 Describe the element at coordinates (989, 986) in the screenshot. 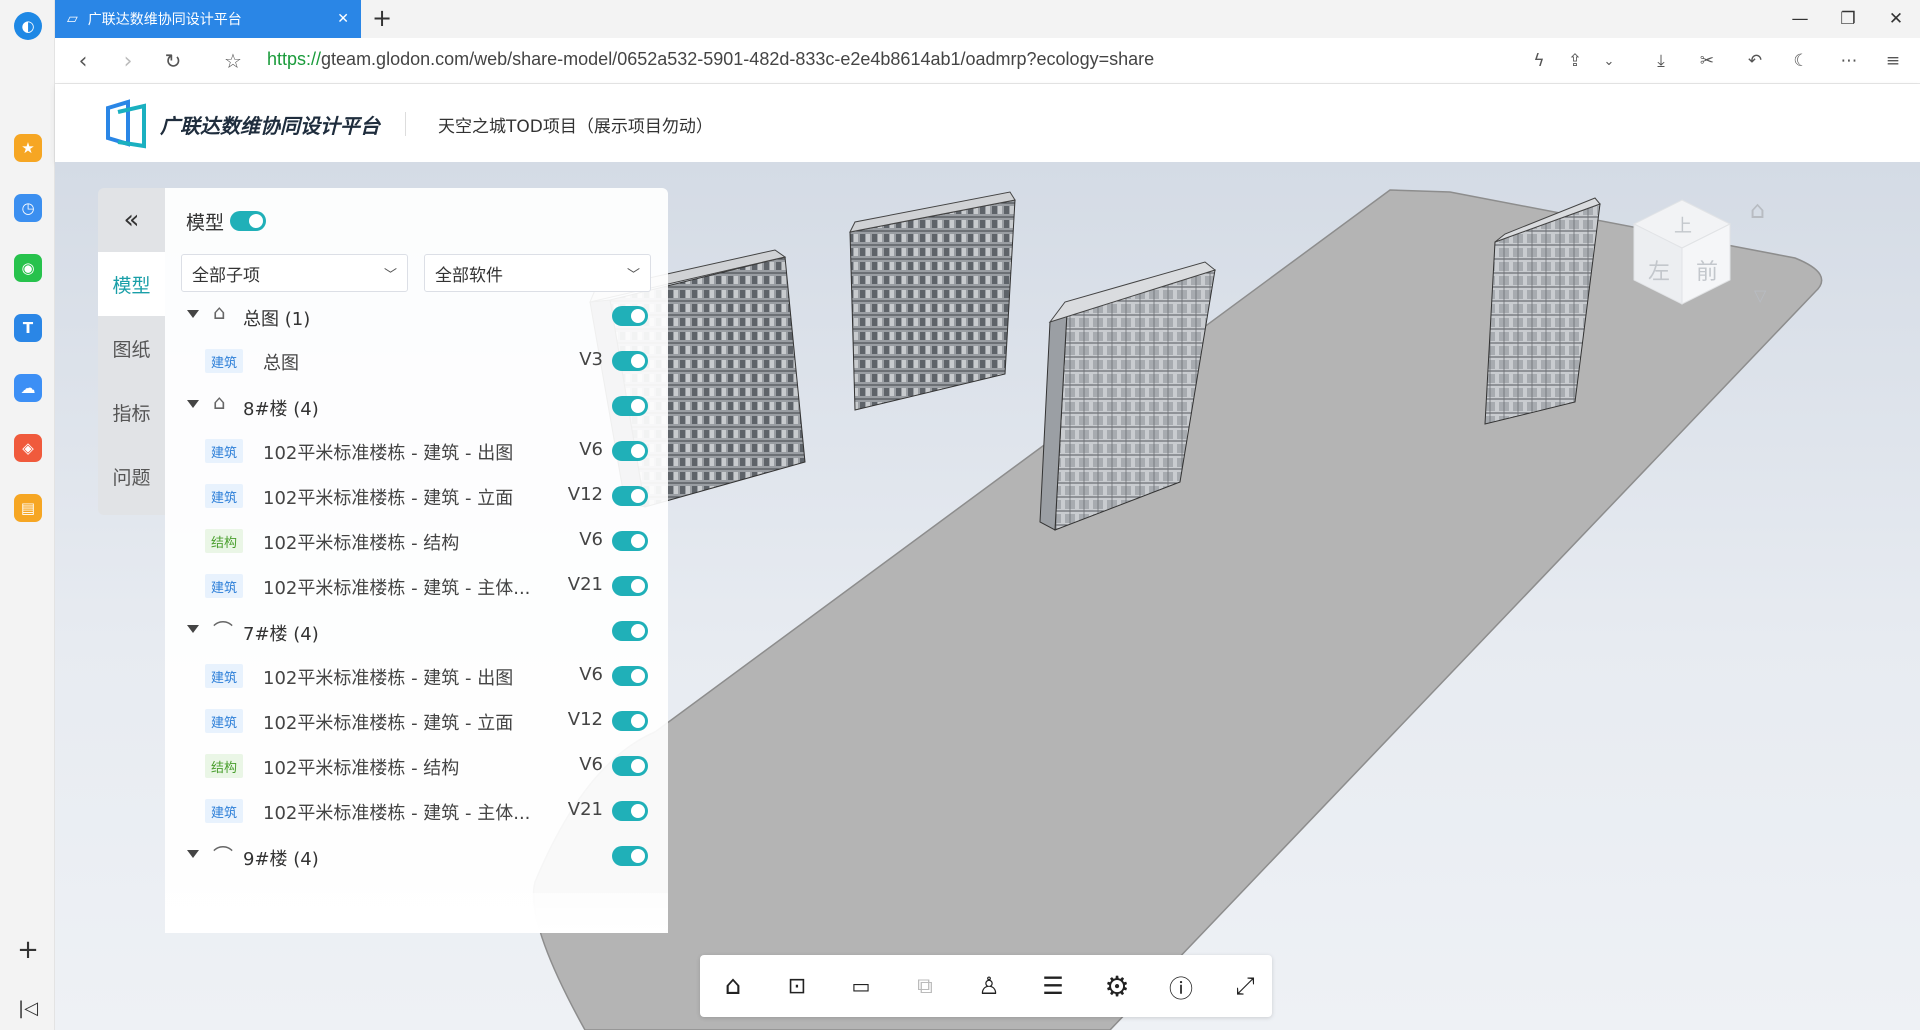

I see `walk-person-icon: ♙` at that location.